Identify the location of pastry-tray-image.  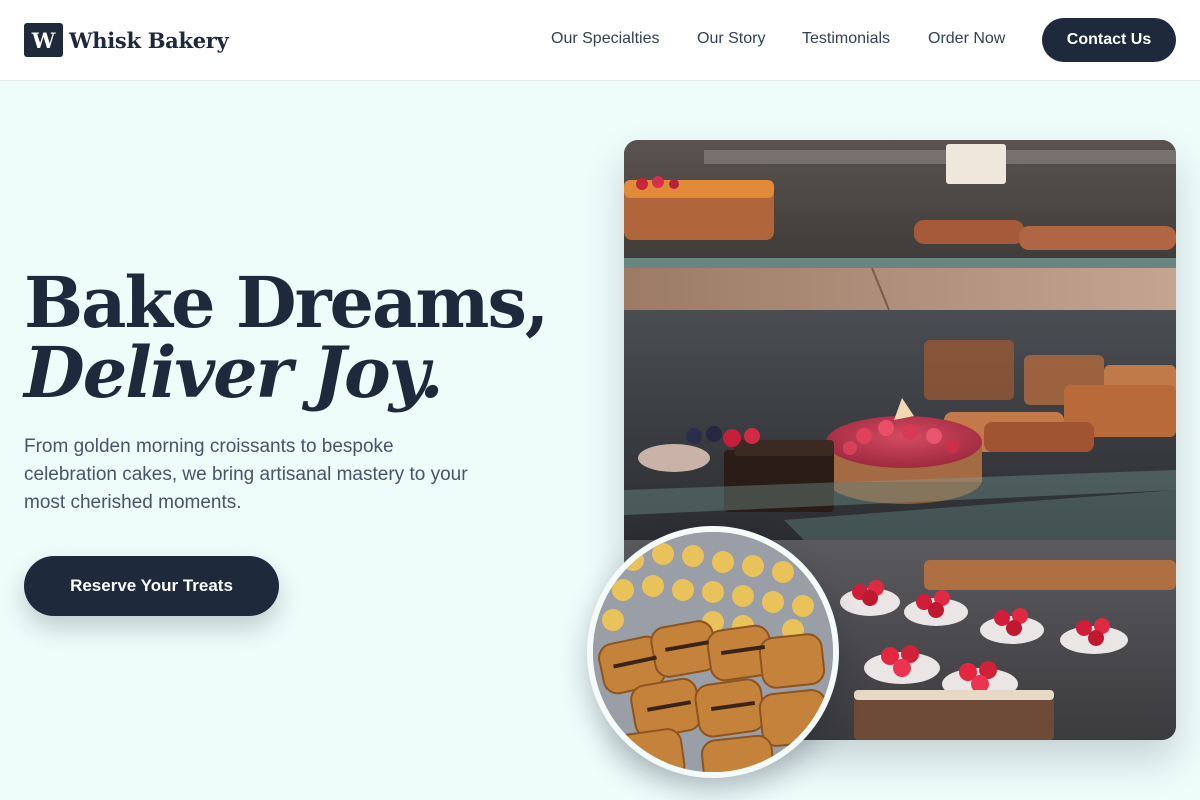
(713, 652).